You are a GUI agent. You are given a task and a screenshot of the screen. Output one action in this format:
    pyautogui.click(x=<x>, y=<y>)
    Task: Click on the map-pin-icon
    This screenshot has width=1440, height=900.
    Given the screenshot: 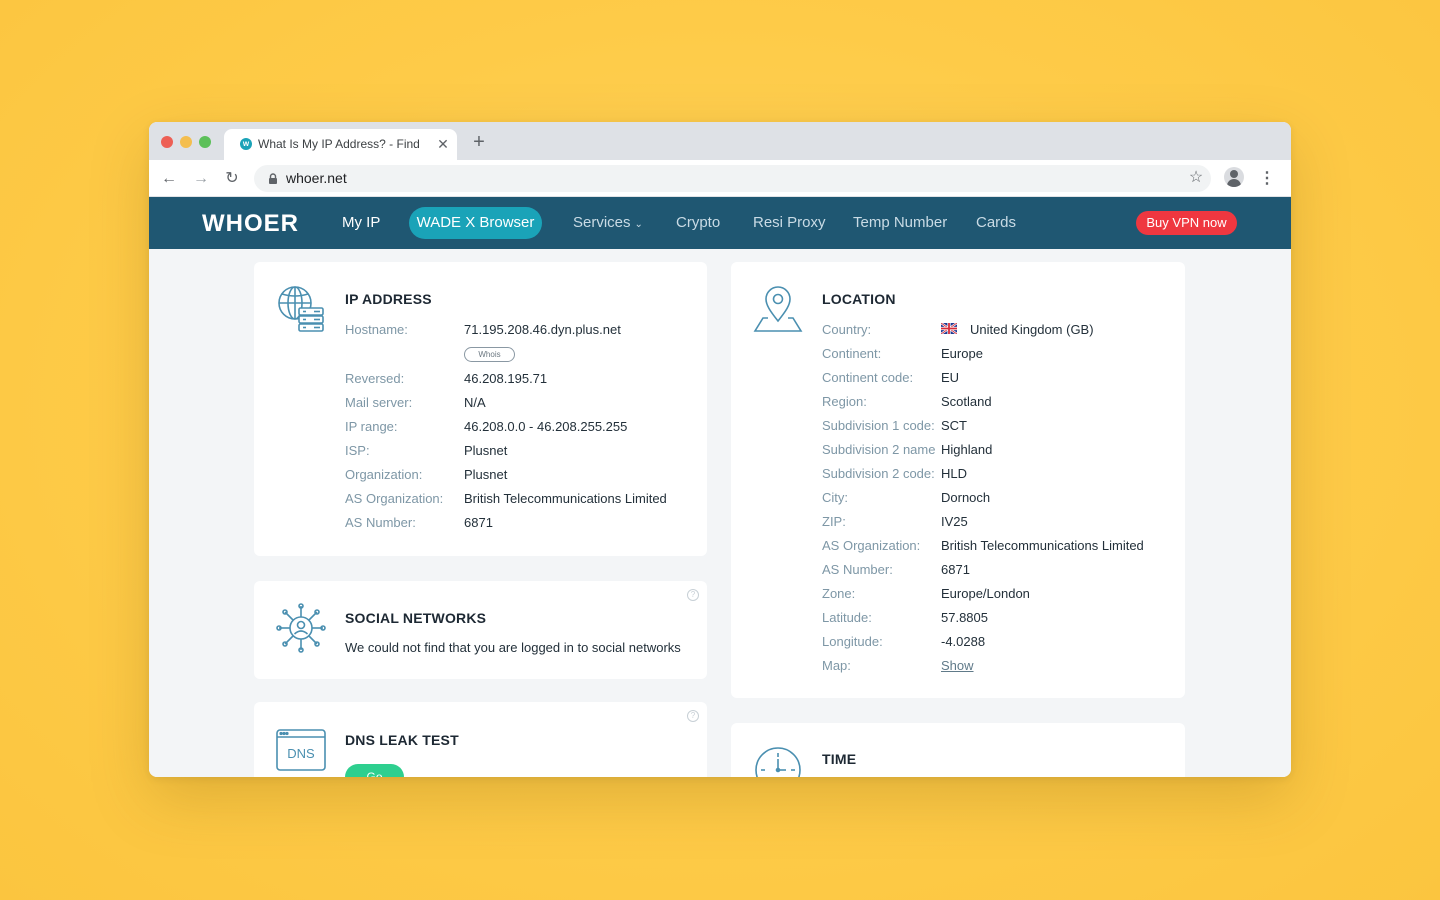 What is the action you would take?
    pyautogui.click(x=778, y=309)
    